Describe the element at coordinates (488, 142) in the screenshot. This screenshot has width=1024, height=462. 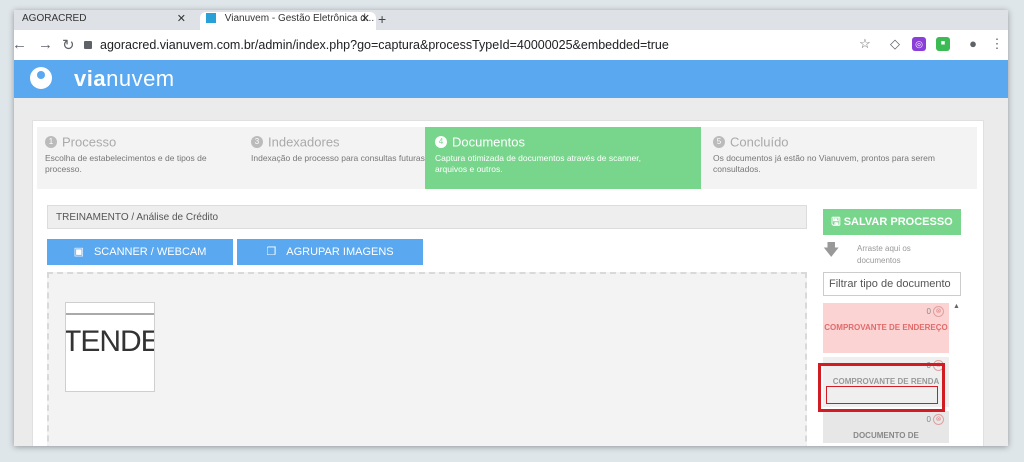
I see `step-title: Documentos` at that location.